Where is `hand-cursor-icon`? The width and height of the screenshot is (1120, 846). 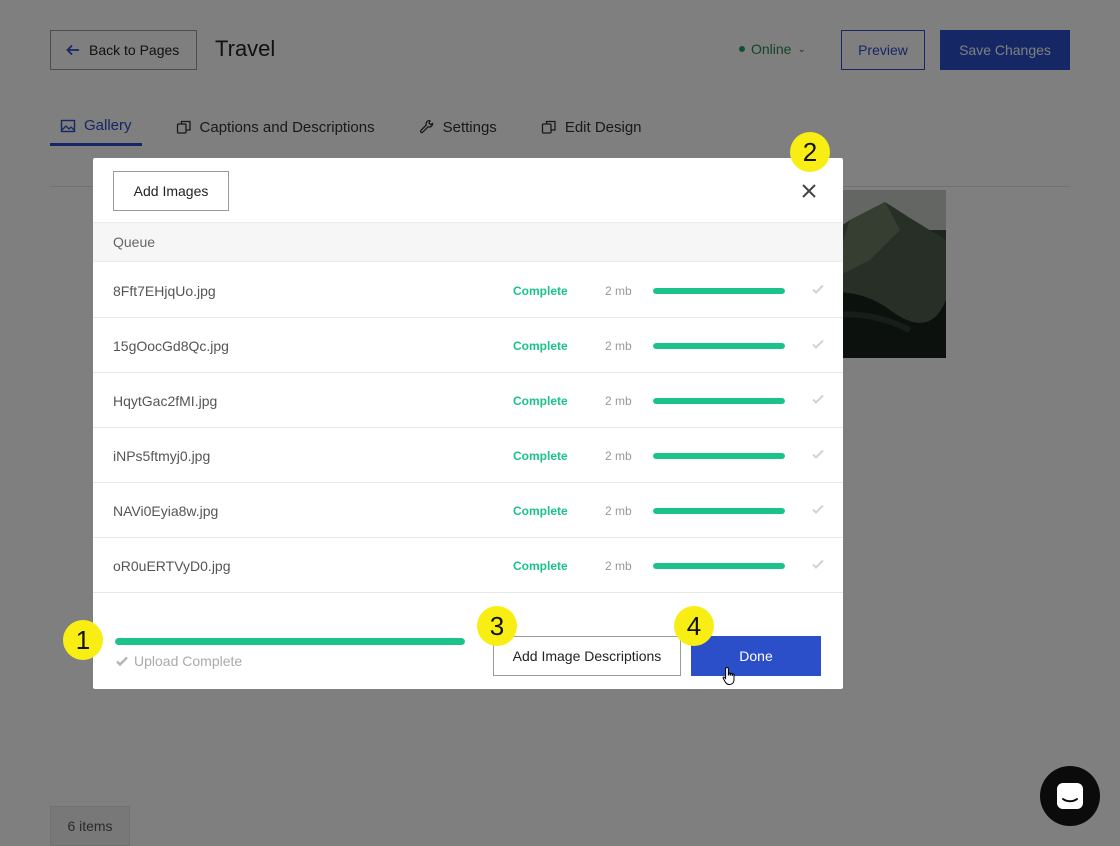 hand-cursor-icon is located at coordinates (728, 676).